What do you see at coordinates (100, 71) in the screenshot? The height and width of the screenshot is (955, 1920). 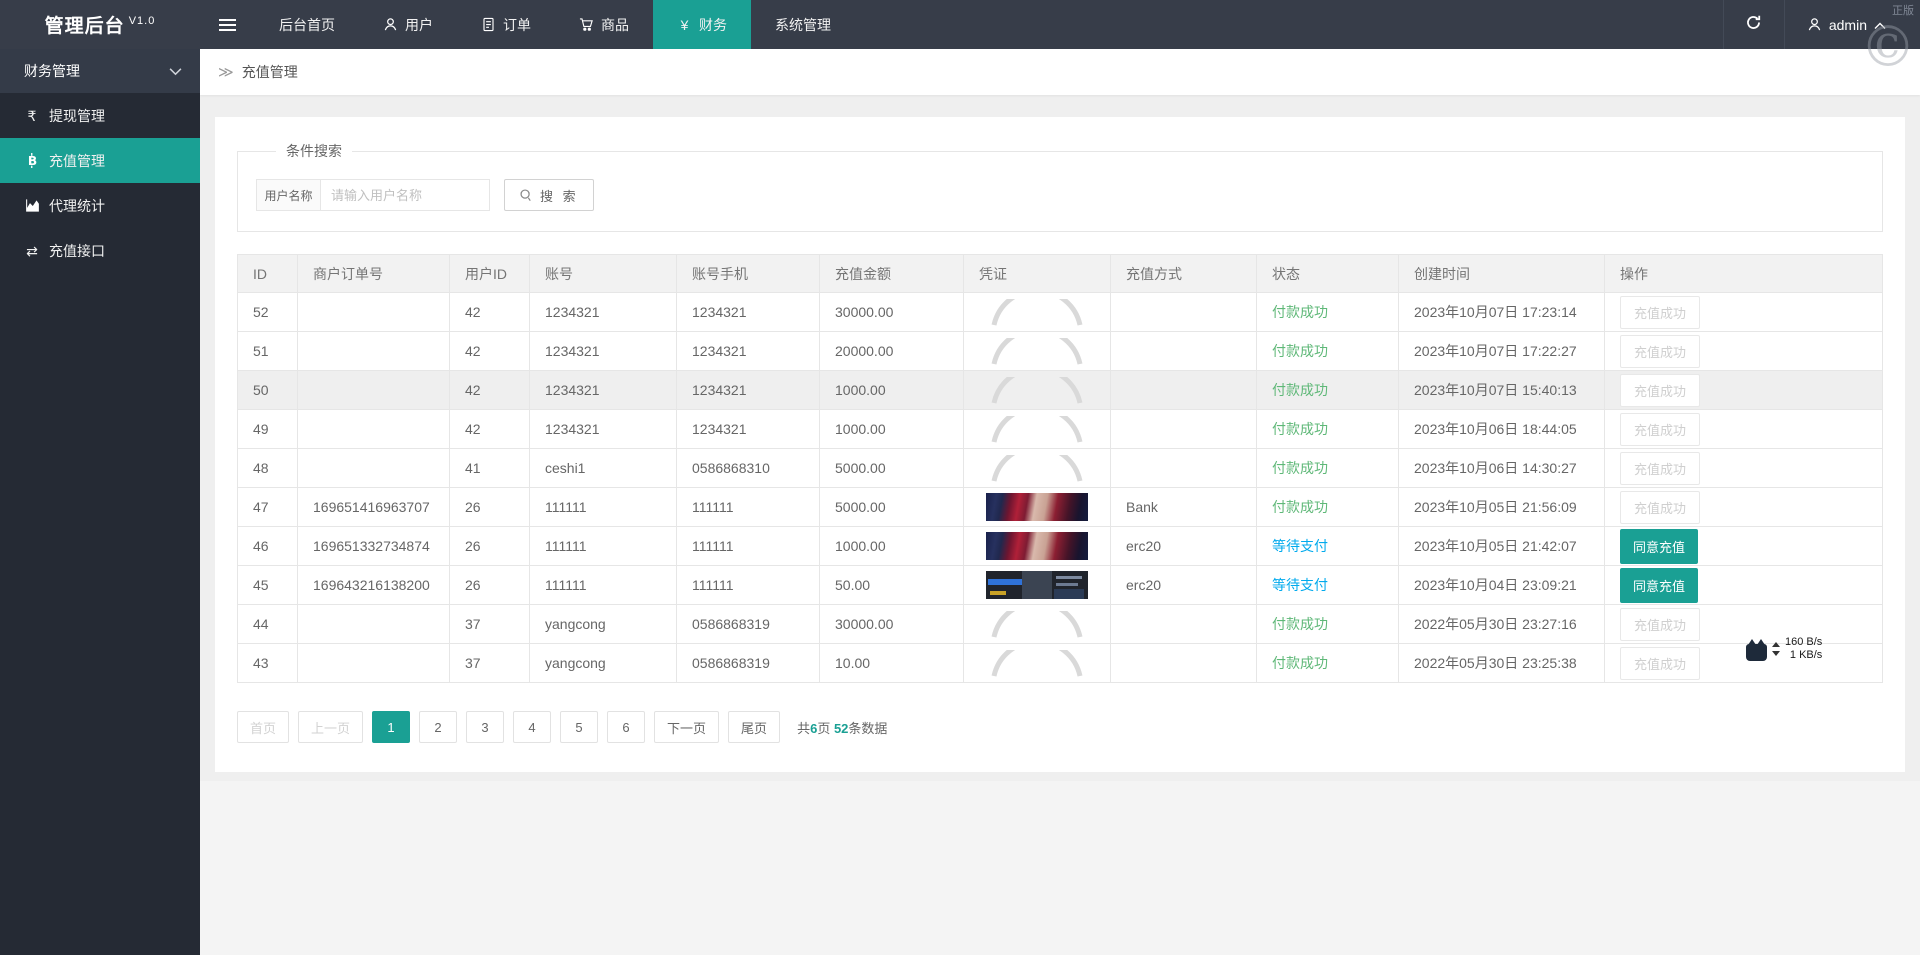 I see `sidebar-group-finance: 财务管理` at bounding box center [100, 71].